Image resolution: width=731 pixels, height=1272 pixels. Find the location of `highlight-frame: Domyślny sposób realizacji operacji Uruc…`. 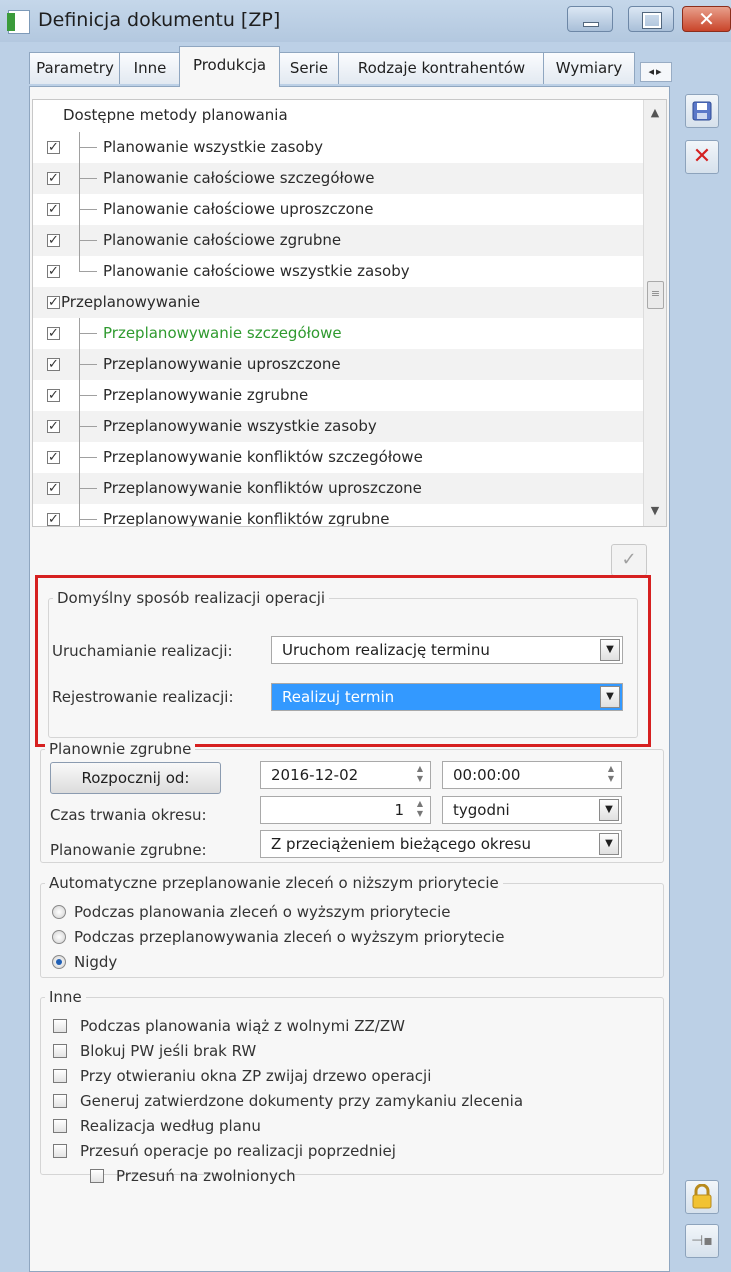

highlight-frame: Domyślny sposób realizacji operacji Uruc… is located at coordinates (343, 661).